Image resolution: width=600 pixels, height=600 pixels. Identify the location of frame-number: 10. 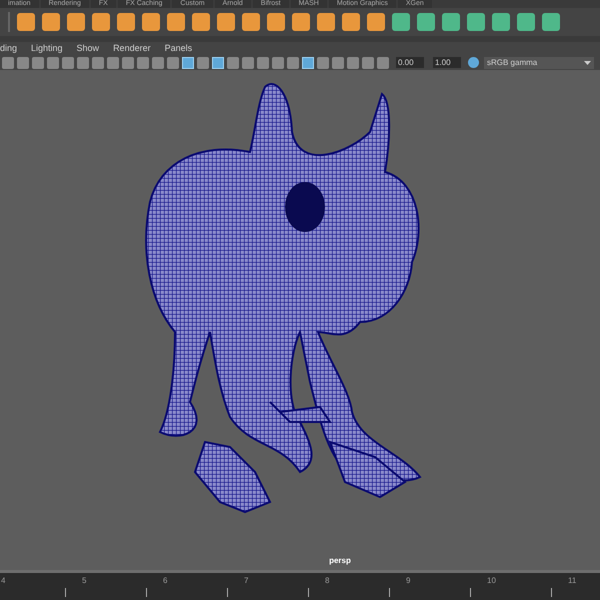
(491, 581).